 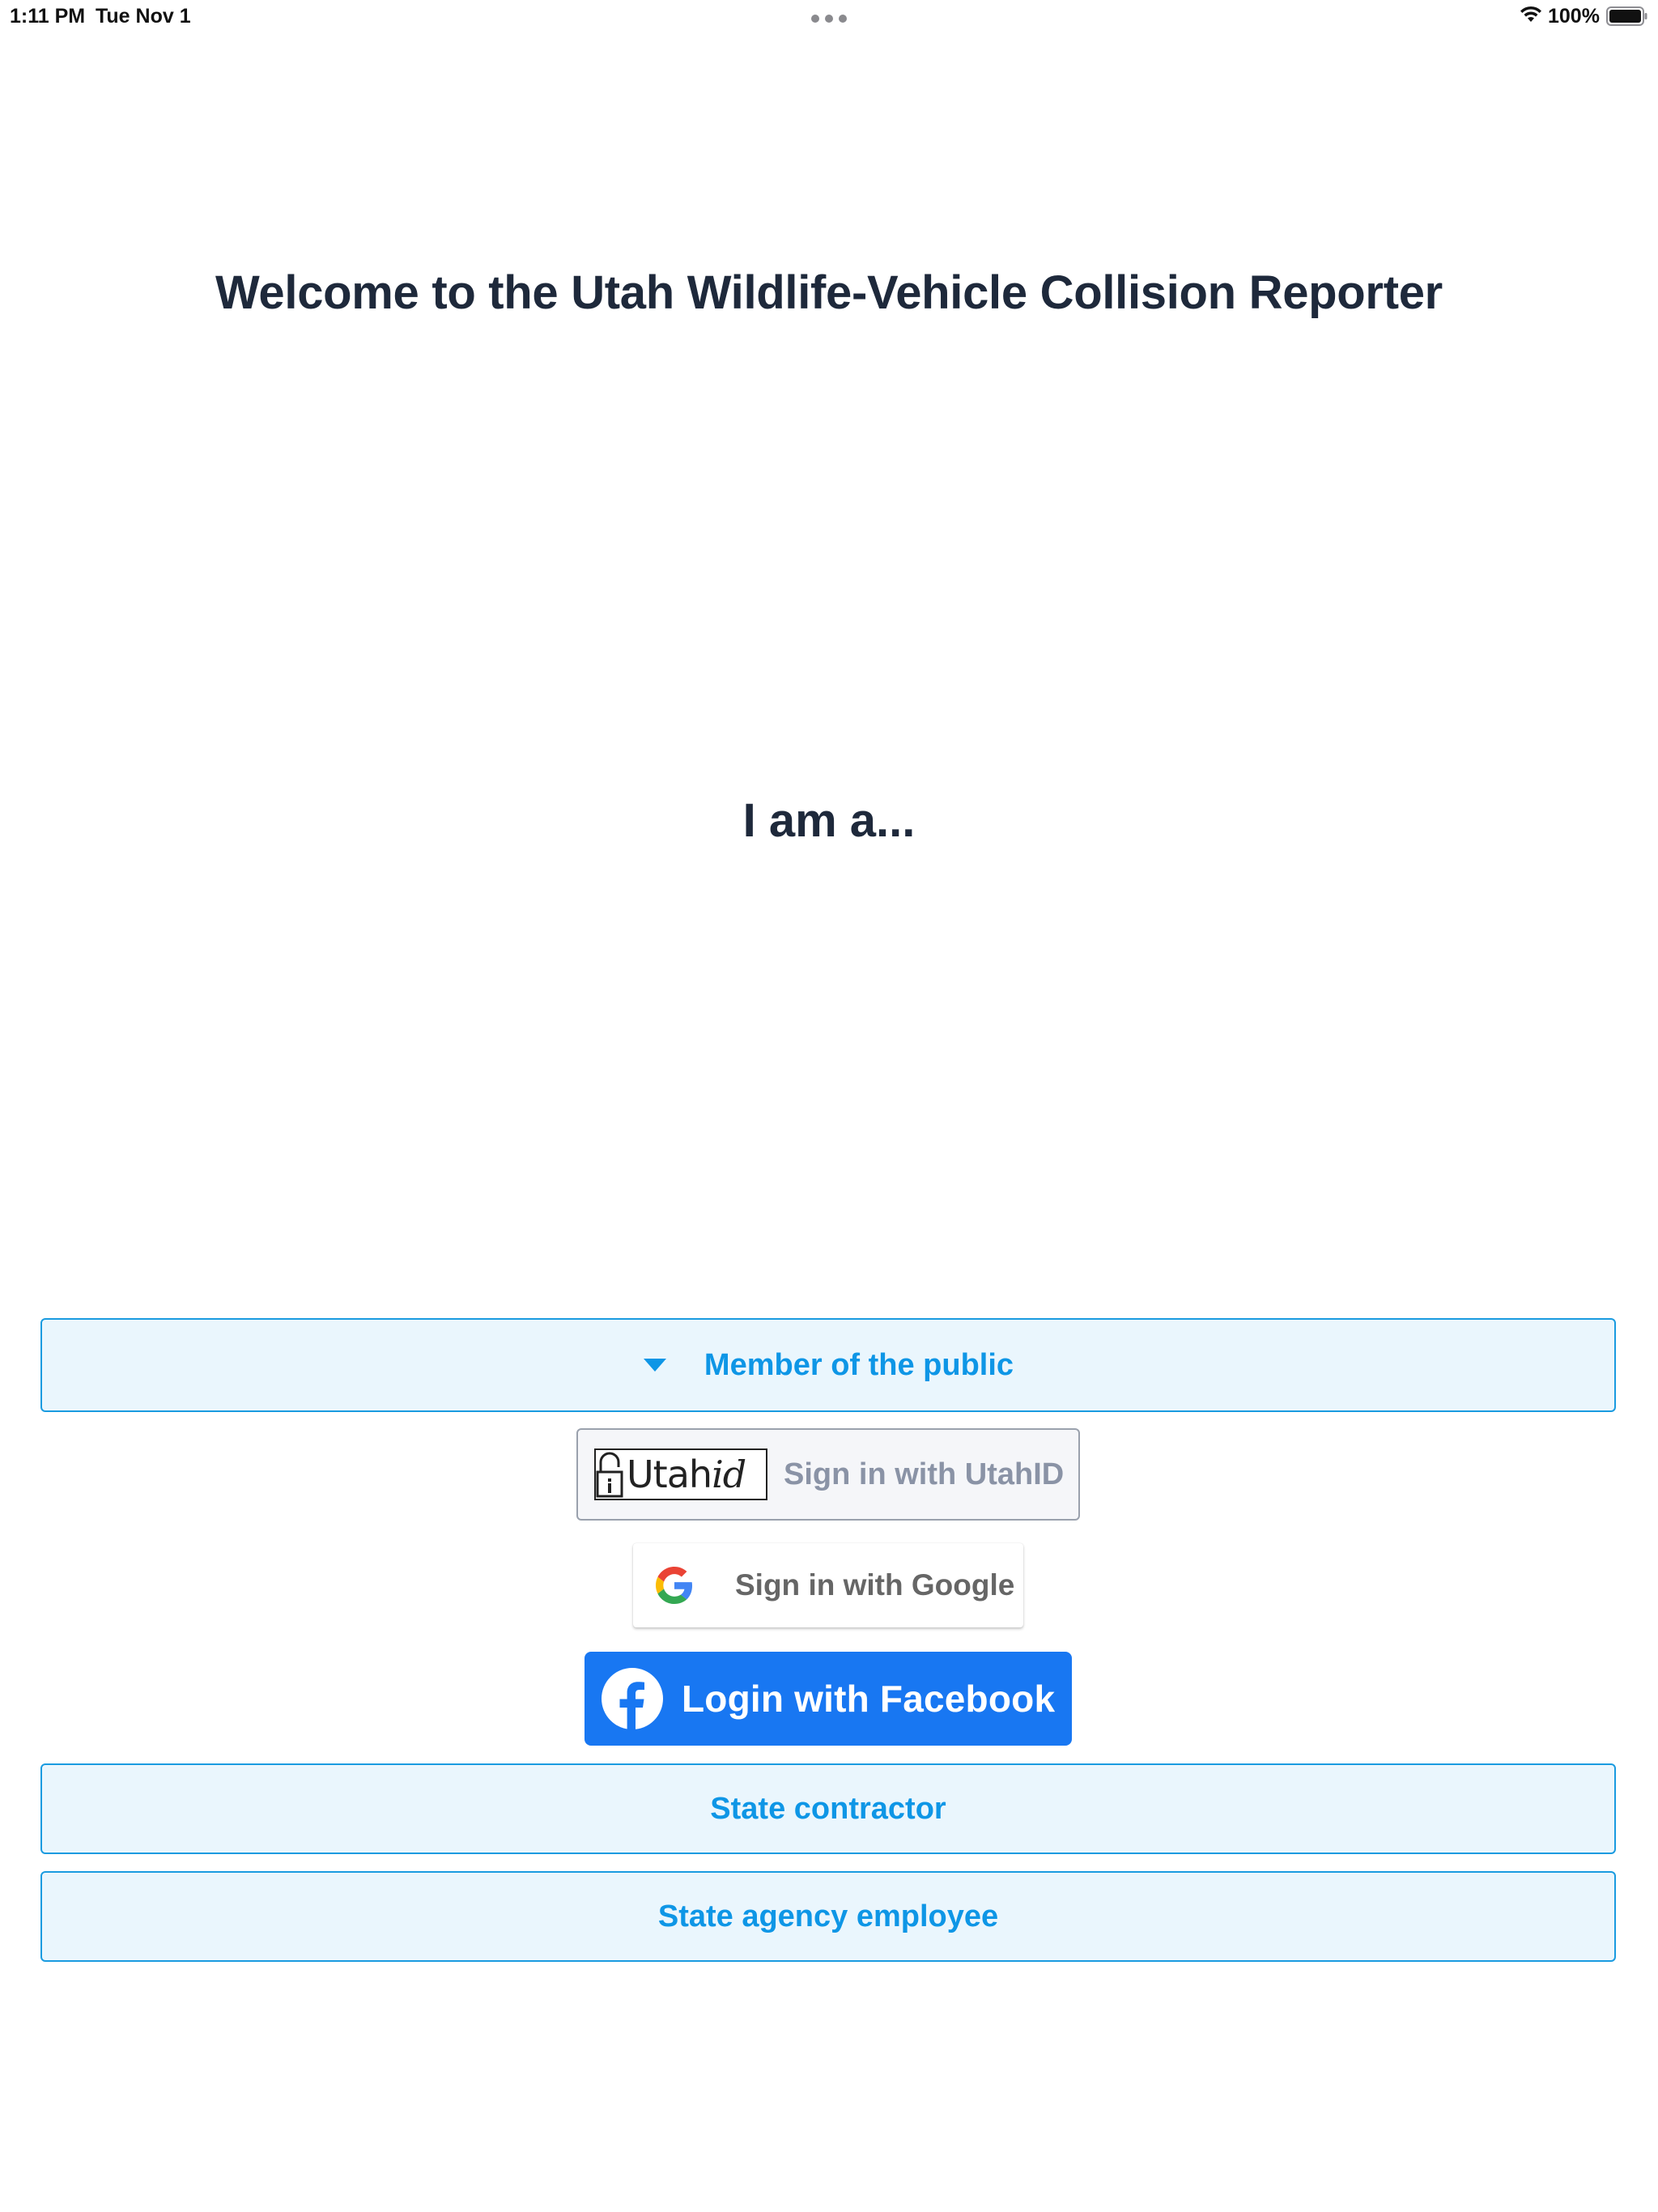 What do you see at coordinates (143, 16) in the screenshot?
I see `status-date: Tue Nov 1` at bounding box center [143, 16].